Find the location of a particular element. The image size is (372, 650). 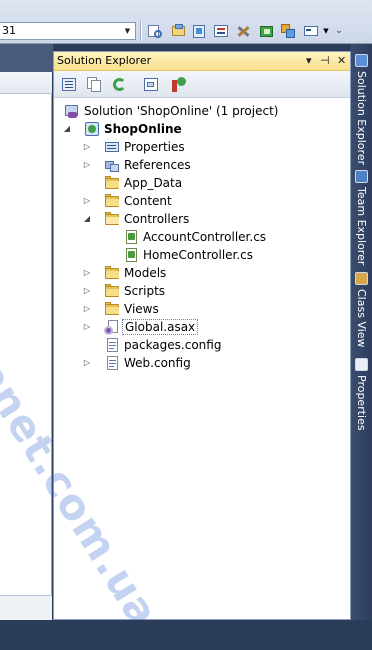

team-explorer-tab-icon is located at coordinates (361, 176).